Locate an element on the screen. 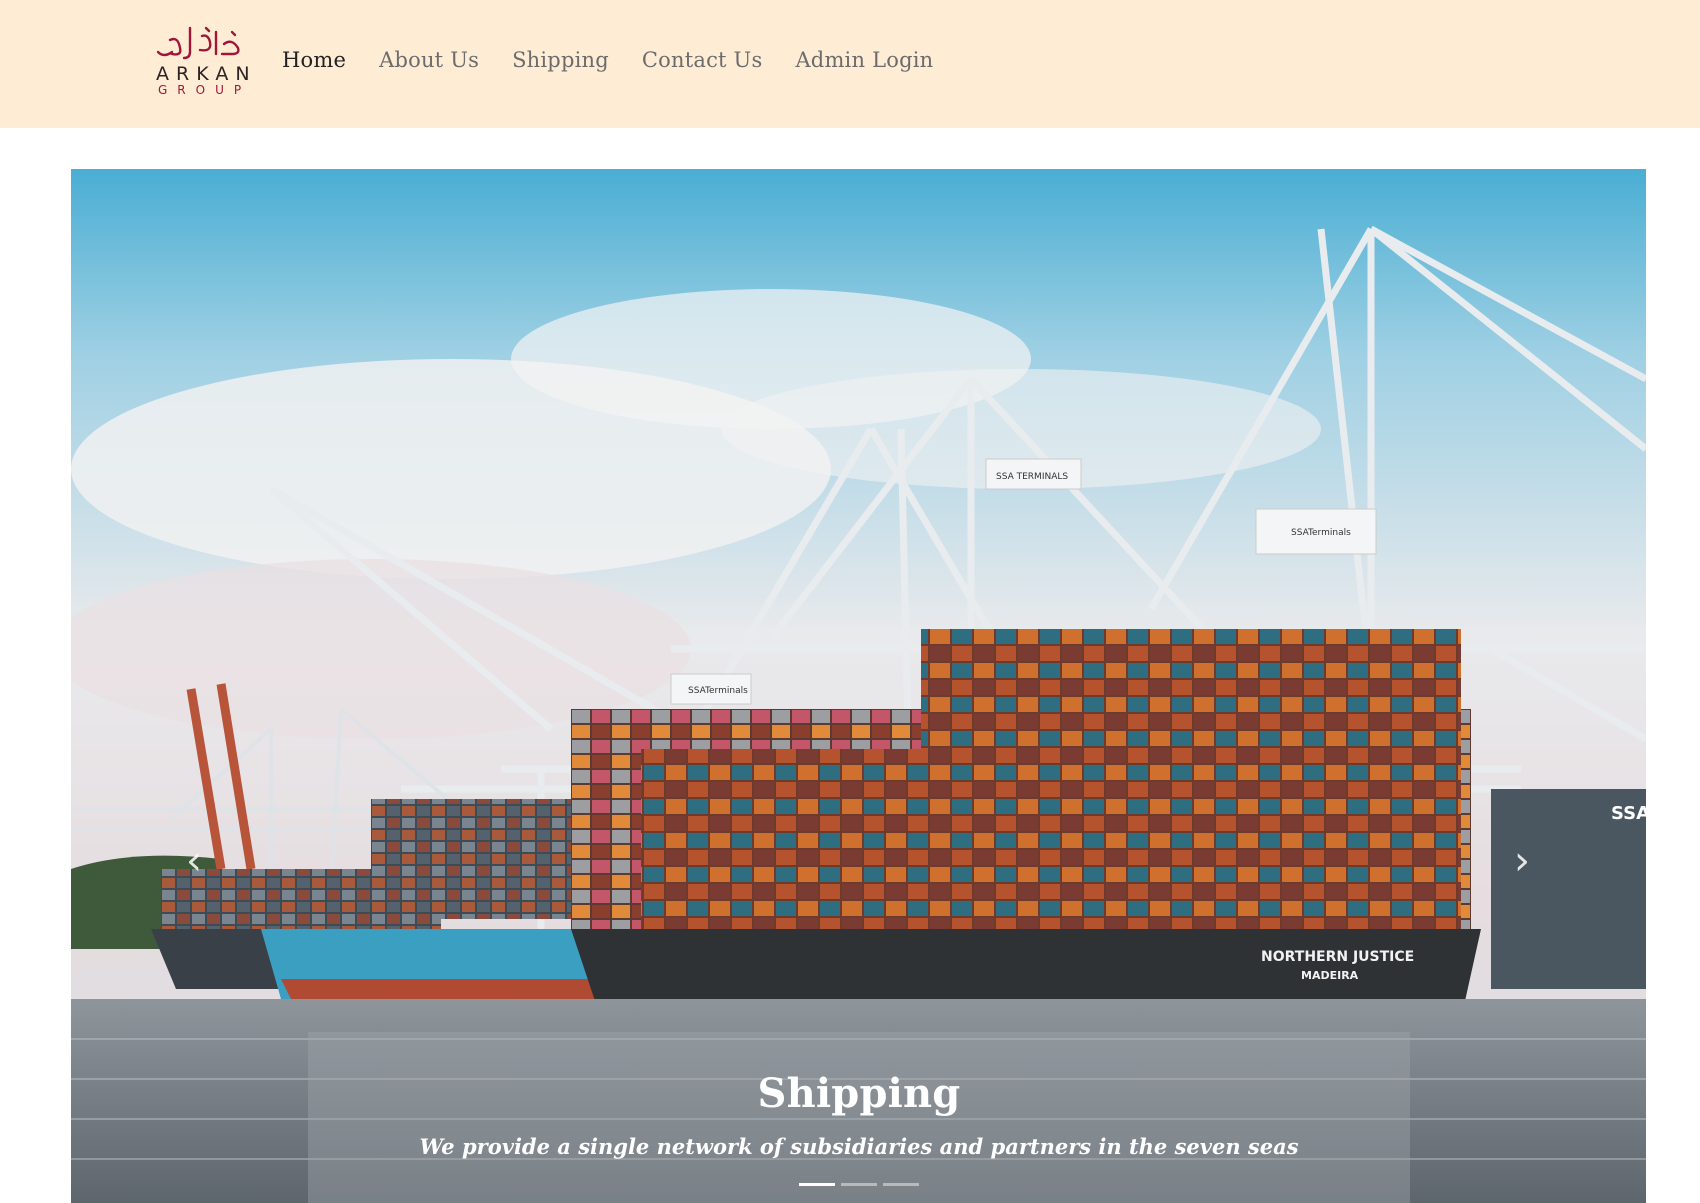 The width and height of the screenshot is (1700, 1203). chevron-right-icon: › is located at coordinates (1522, 861).